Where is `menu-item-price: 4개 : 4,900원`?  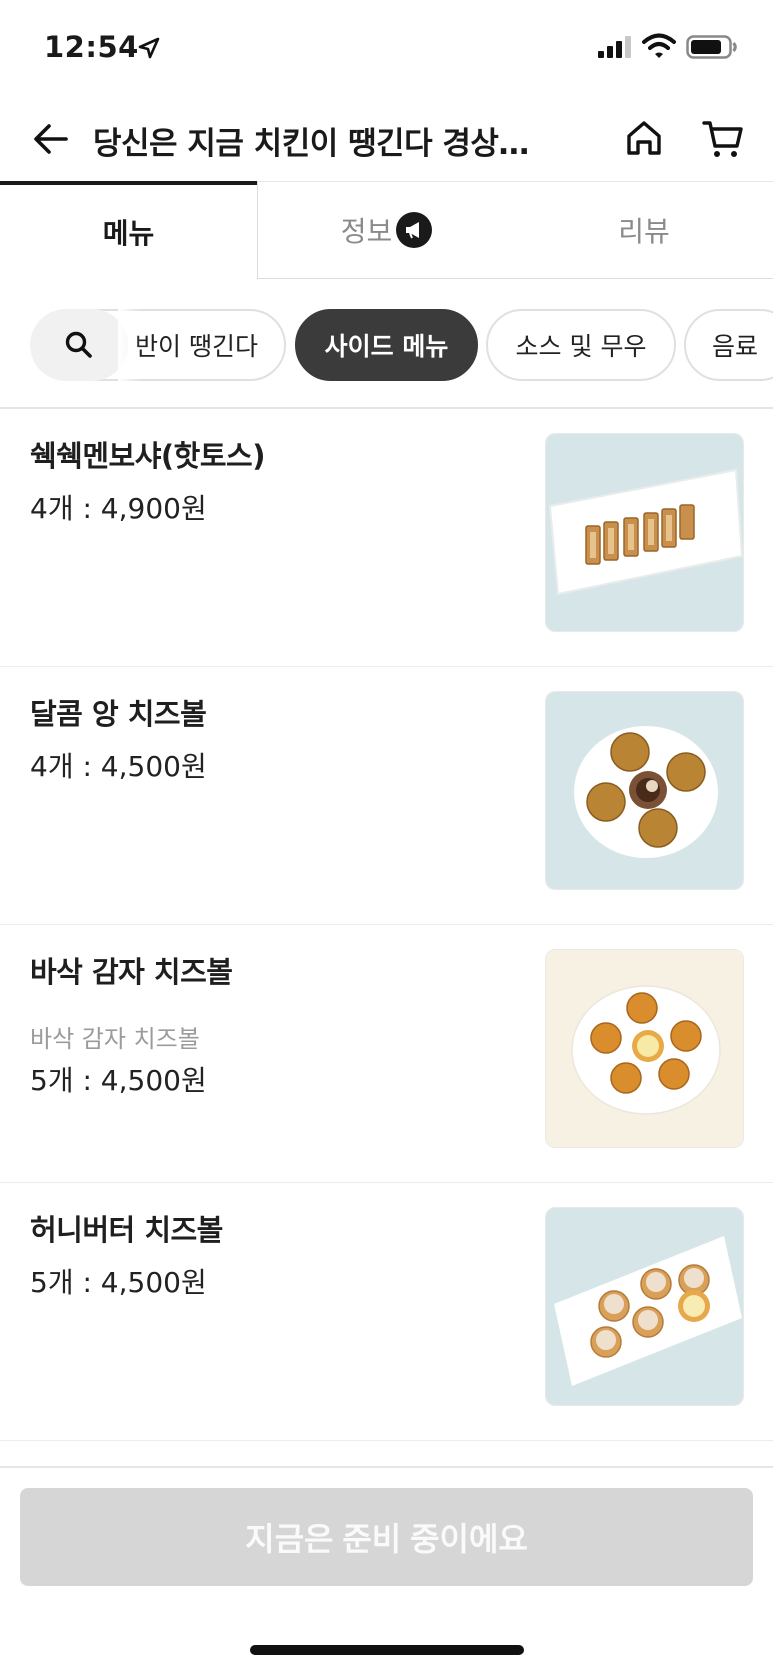
menu-item-price: 4개 : 4,900원 is located at coordinates (118, 508).